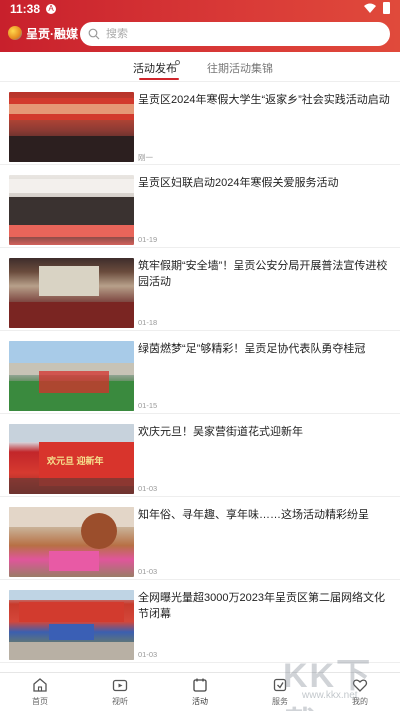  Describe the element at coordinates (148, 322) in the screenshot. I see `news-date: 01-18` at that location.